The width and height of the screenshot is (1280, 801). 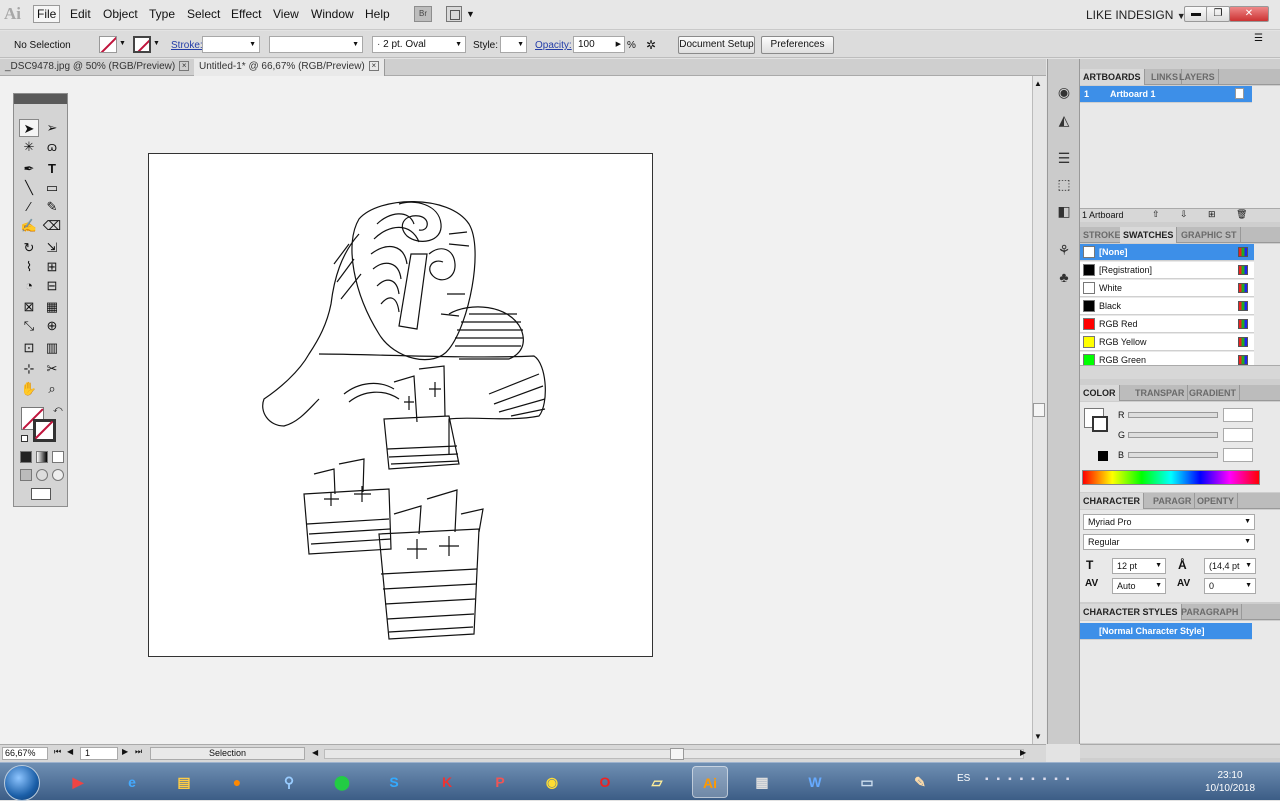 What do you see at coordinates (99, 753) in the screenshot?
I see `artboard-nav-field: 1` at bounding box center [99, 753].